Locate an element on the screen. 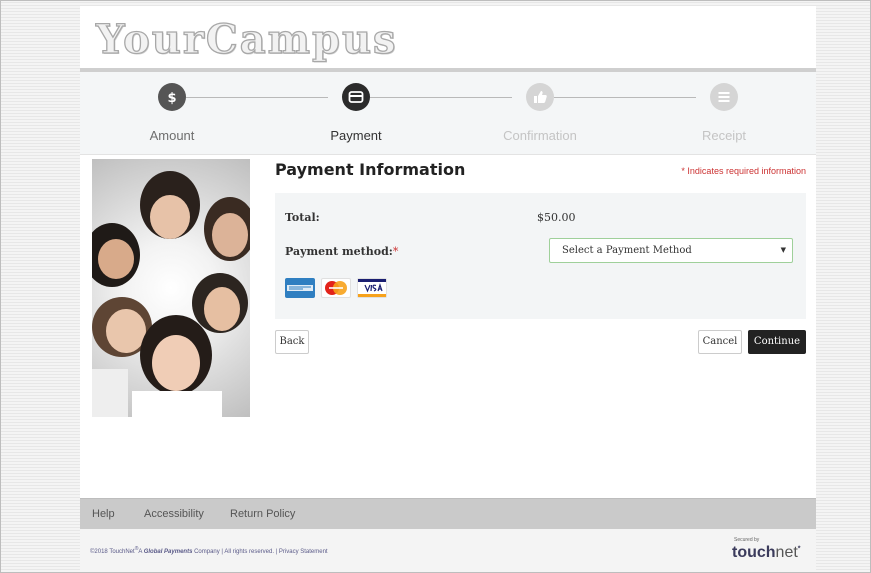 The width and height of the screenshot is (871, 573). payment-method-label-text: Payment method: is located at coordinates (339, 251).